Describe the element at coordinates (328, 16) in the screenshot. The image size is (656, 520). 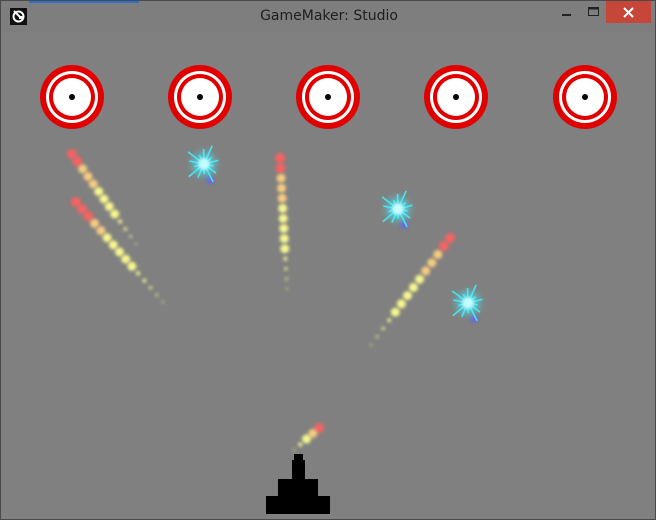
I see `title-bar: GameMaker: Studio` at that location.